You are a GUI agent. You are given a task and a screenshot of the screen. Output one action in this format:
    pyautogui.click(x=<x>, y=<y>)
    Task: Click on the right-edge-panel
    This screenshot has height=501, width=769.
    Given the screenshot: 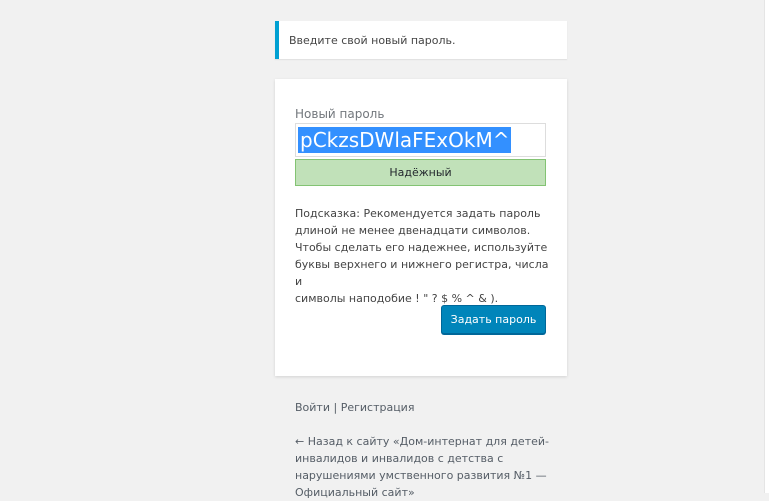 What is the action you would take?
    pyautogui.click(x=766, y=246)
    